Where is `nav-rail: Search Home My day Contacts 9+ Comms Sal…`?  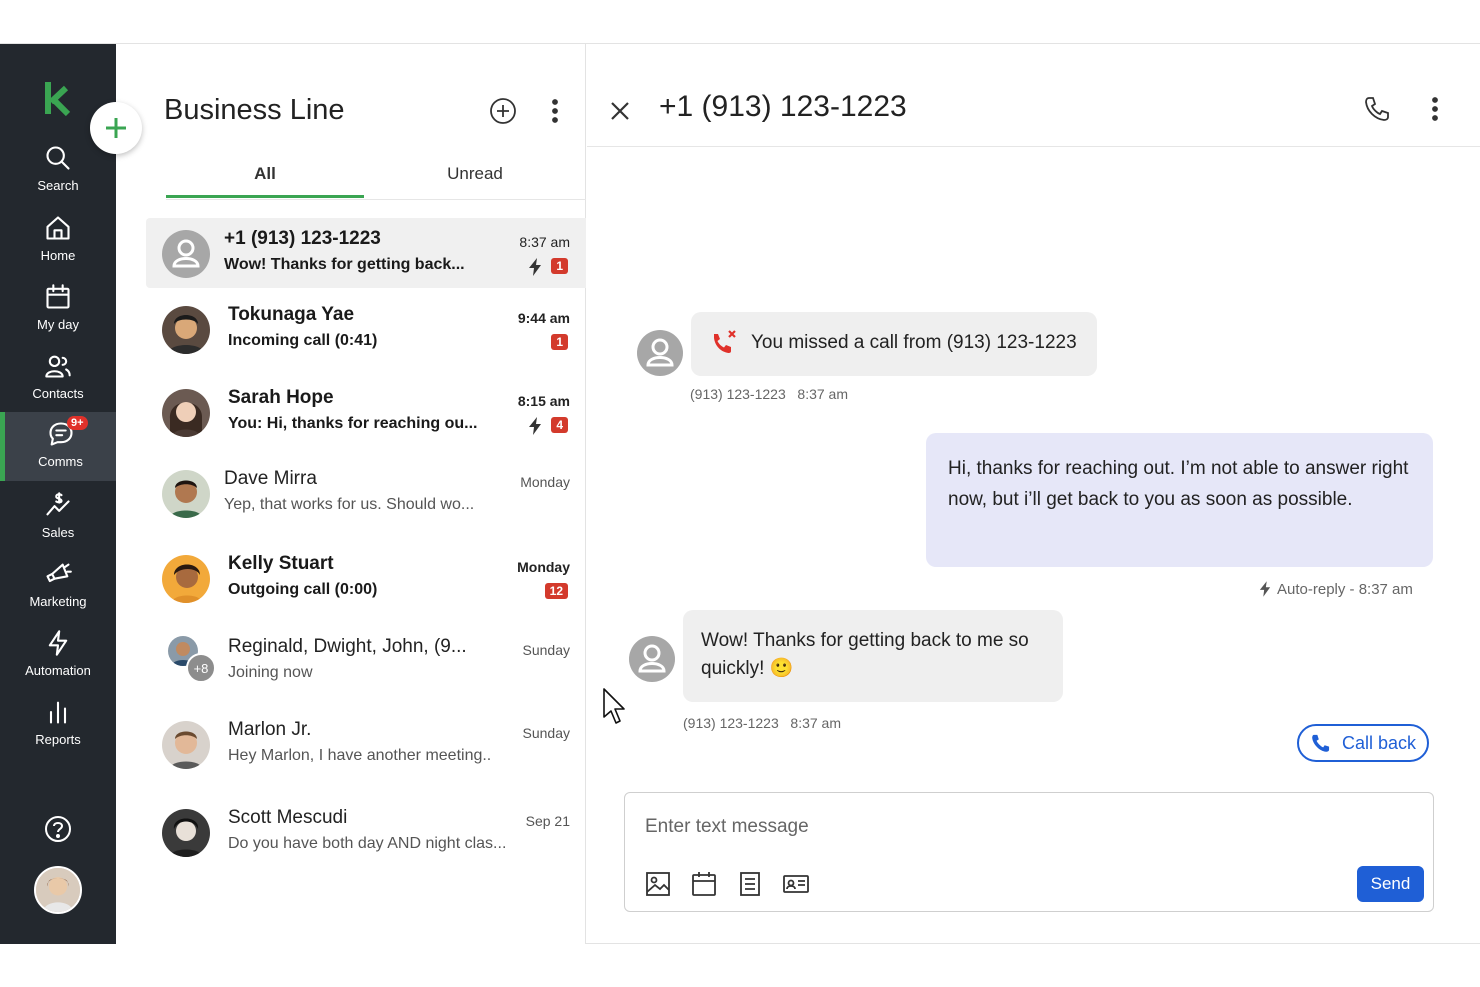
nav-rail: Search Home My day Contacts 9+ Comms Sal… is located at coordinates (58, 494).